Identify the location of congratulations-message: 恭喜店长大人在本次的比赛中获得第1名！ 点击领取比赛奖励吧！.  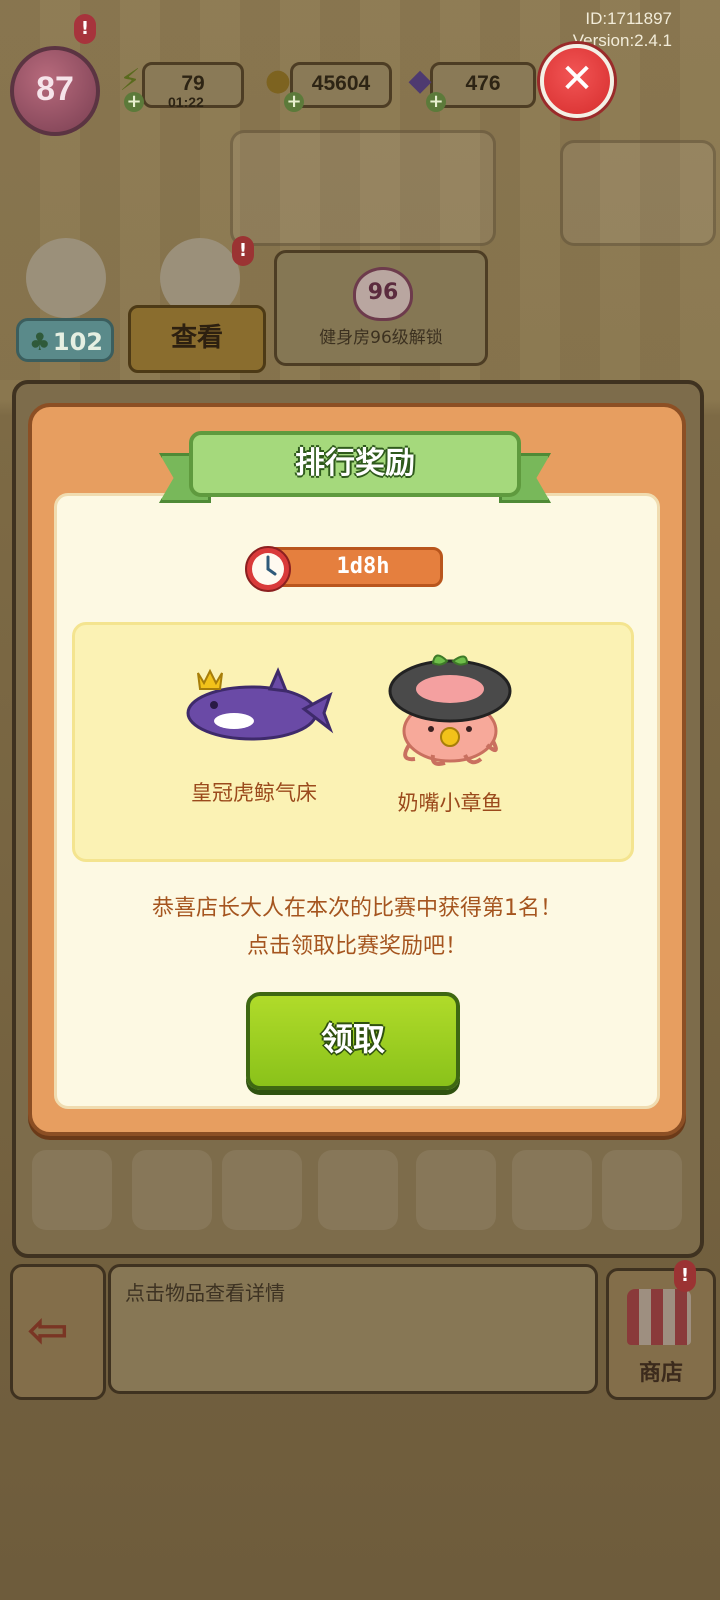
(357, 928).